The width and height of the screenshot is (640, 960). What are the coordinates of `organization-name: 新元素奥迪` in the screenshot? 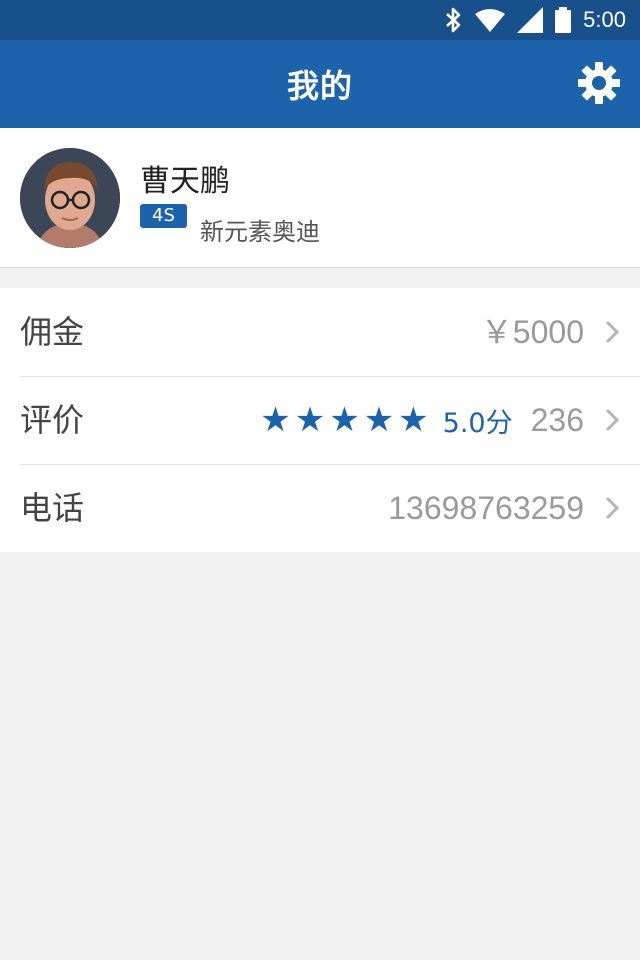 It's located at (260, 232).